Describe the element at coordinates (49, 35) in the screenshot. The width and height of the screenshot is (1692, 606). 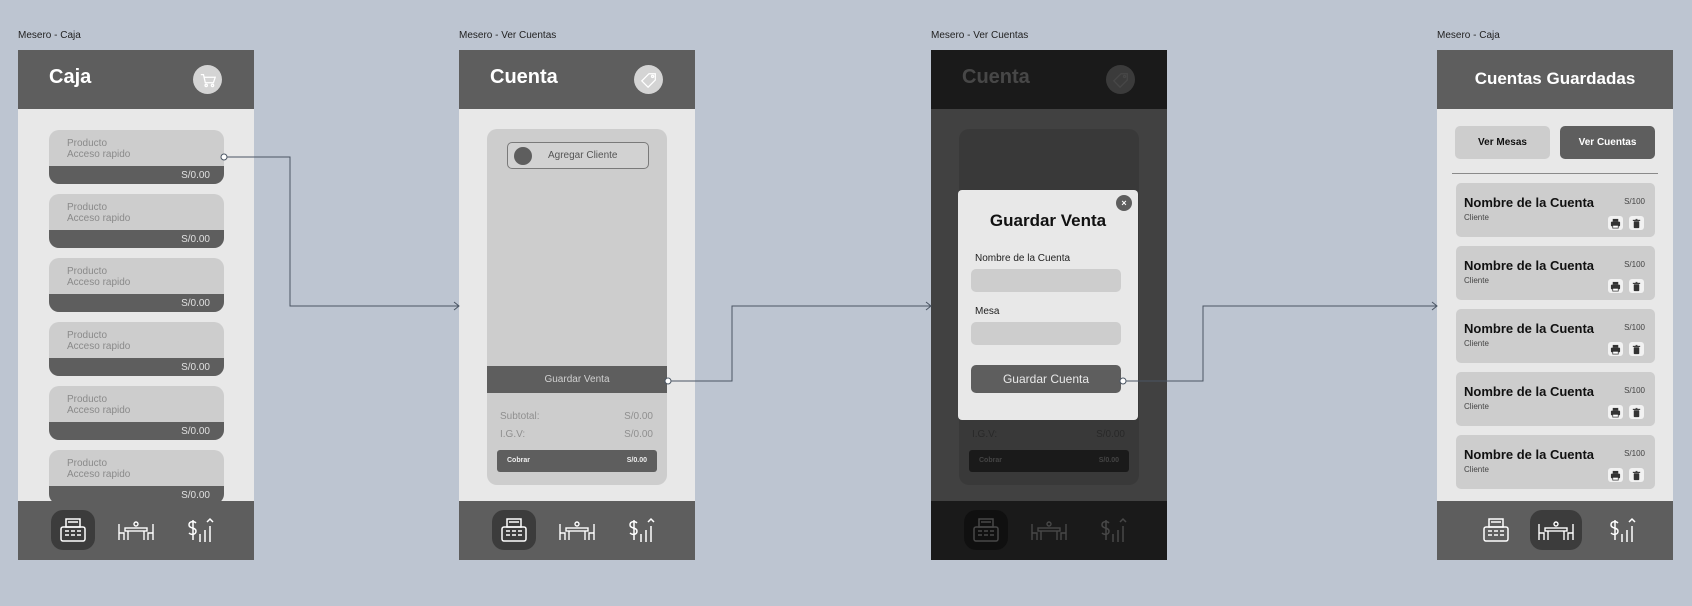
I see `frame-label-caja: Mesero - Caja` at that location.